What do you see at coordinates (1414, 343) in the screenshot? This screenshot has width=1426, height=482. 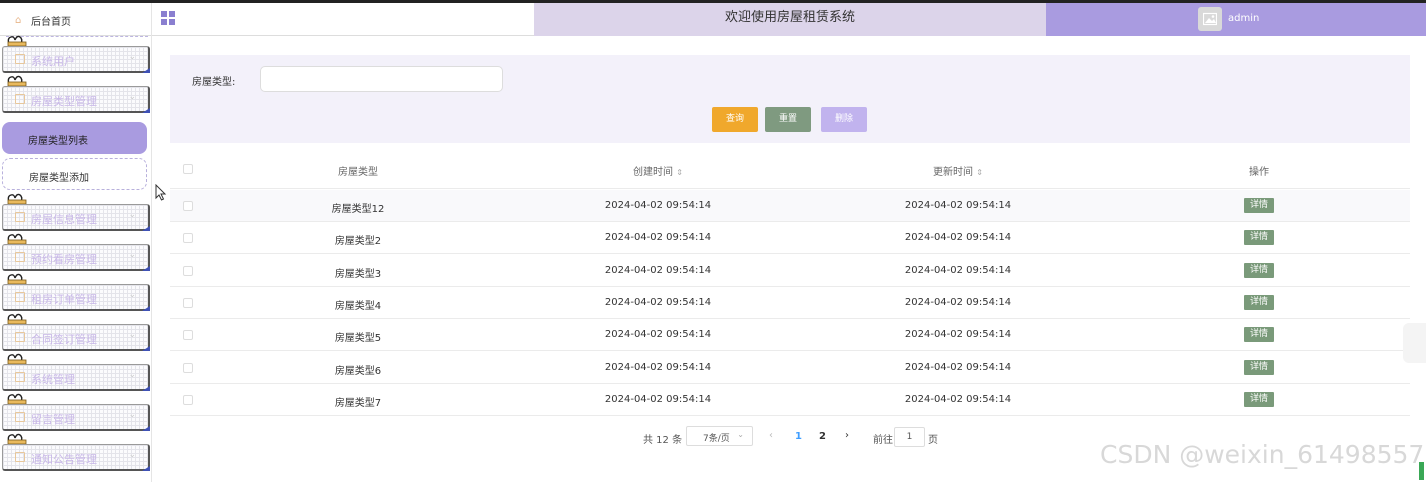 I see `side-tab` at bounding box center [1414, 343].